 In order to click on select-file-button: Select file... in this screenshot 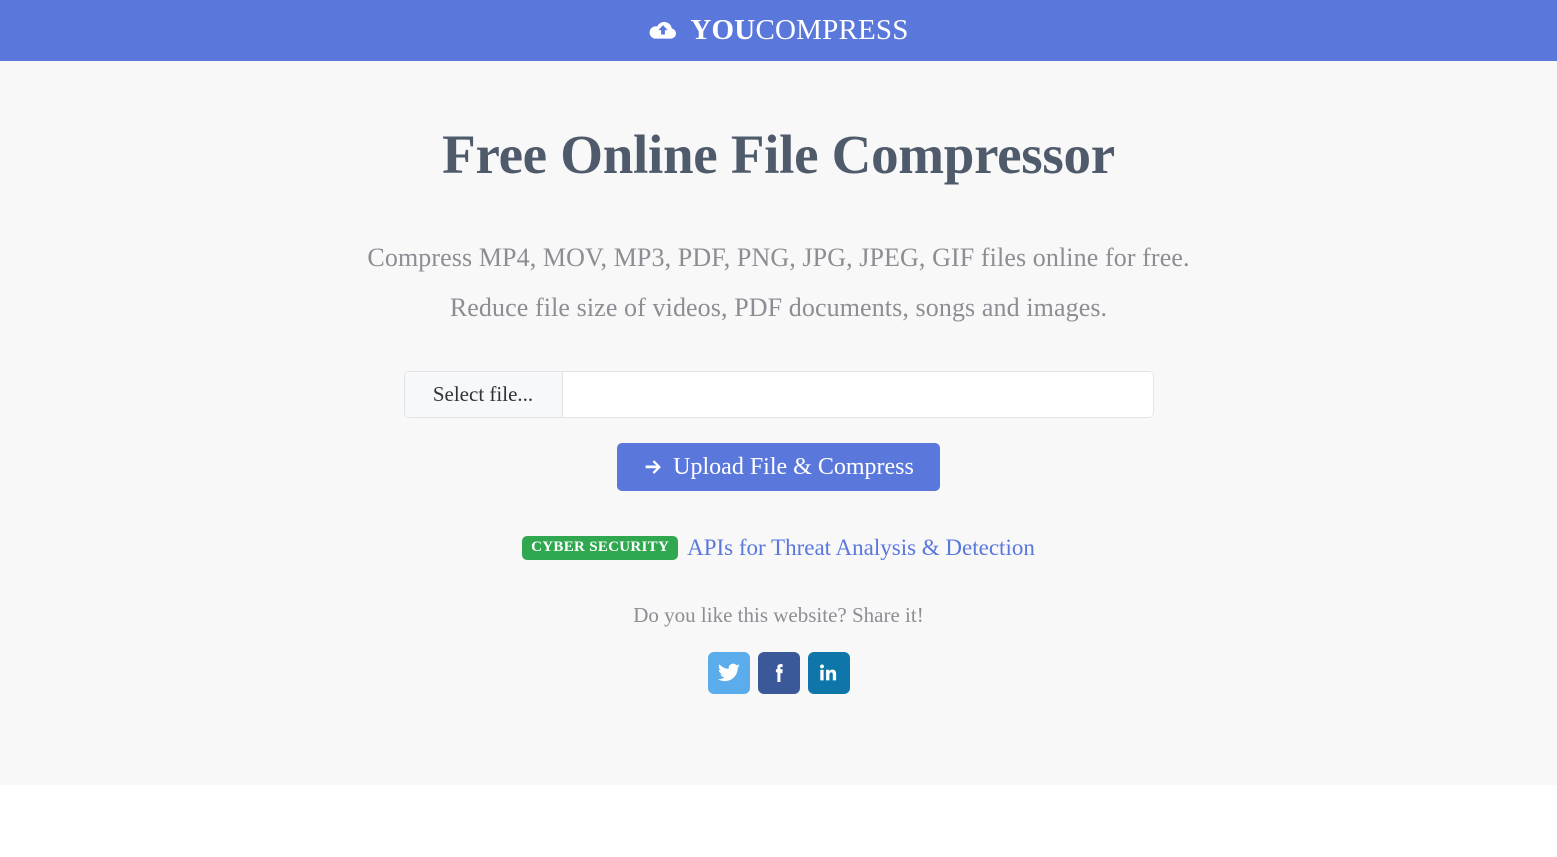, I will do `click(483, 395)`.